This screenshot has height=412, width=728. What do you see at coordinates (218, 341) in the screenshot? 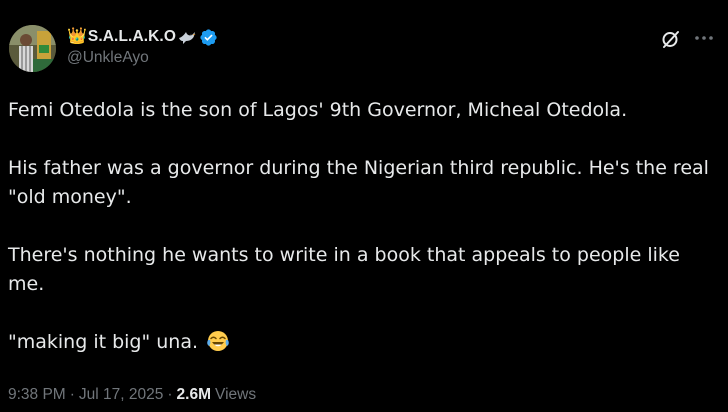
I see `tears-of-joy-emoji-icon` at bounding box center [218, 341].